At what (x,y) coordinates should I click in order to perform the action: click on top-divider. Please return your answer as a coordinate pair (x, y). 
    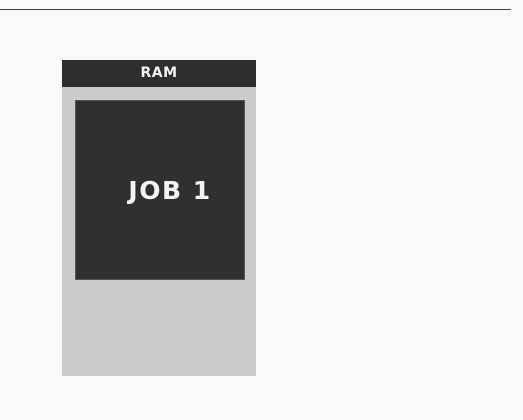
    Looking at the image, I should click on (255, 9).